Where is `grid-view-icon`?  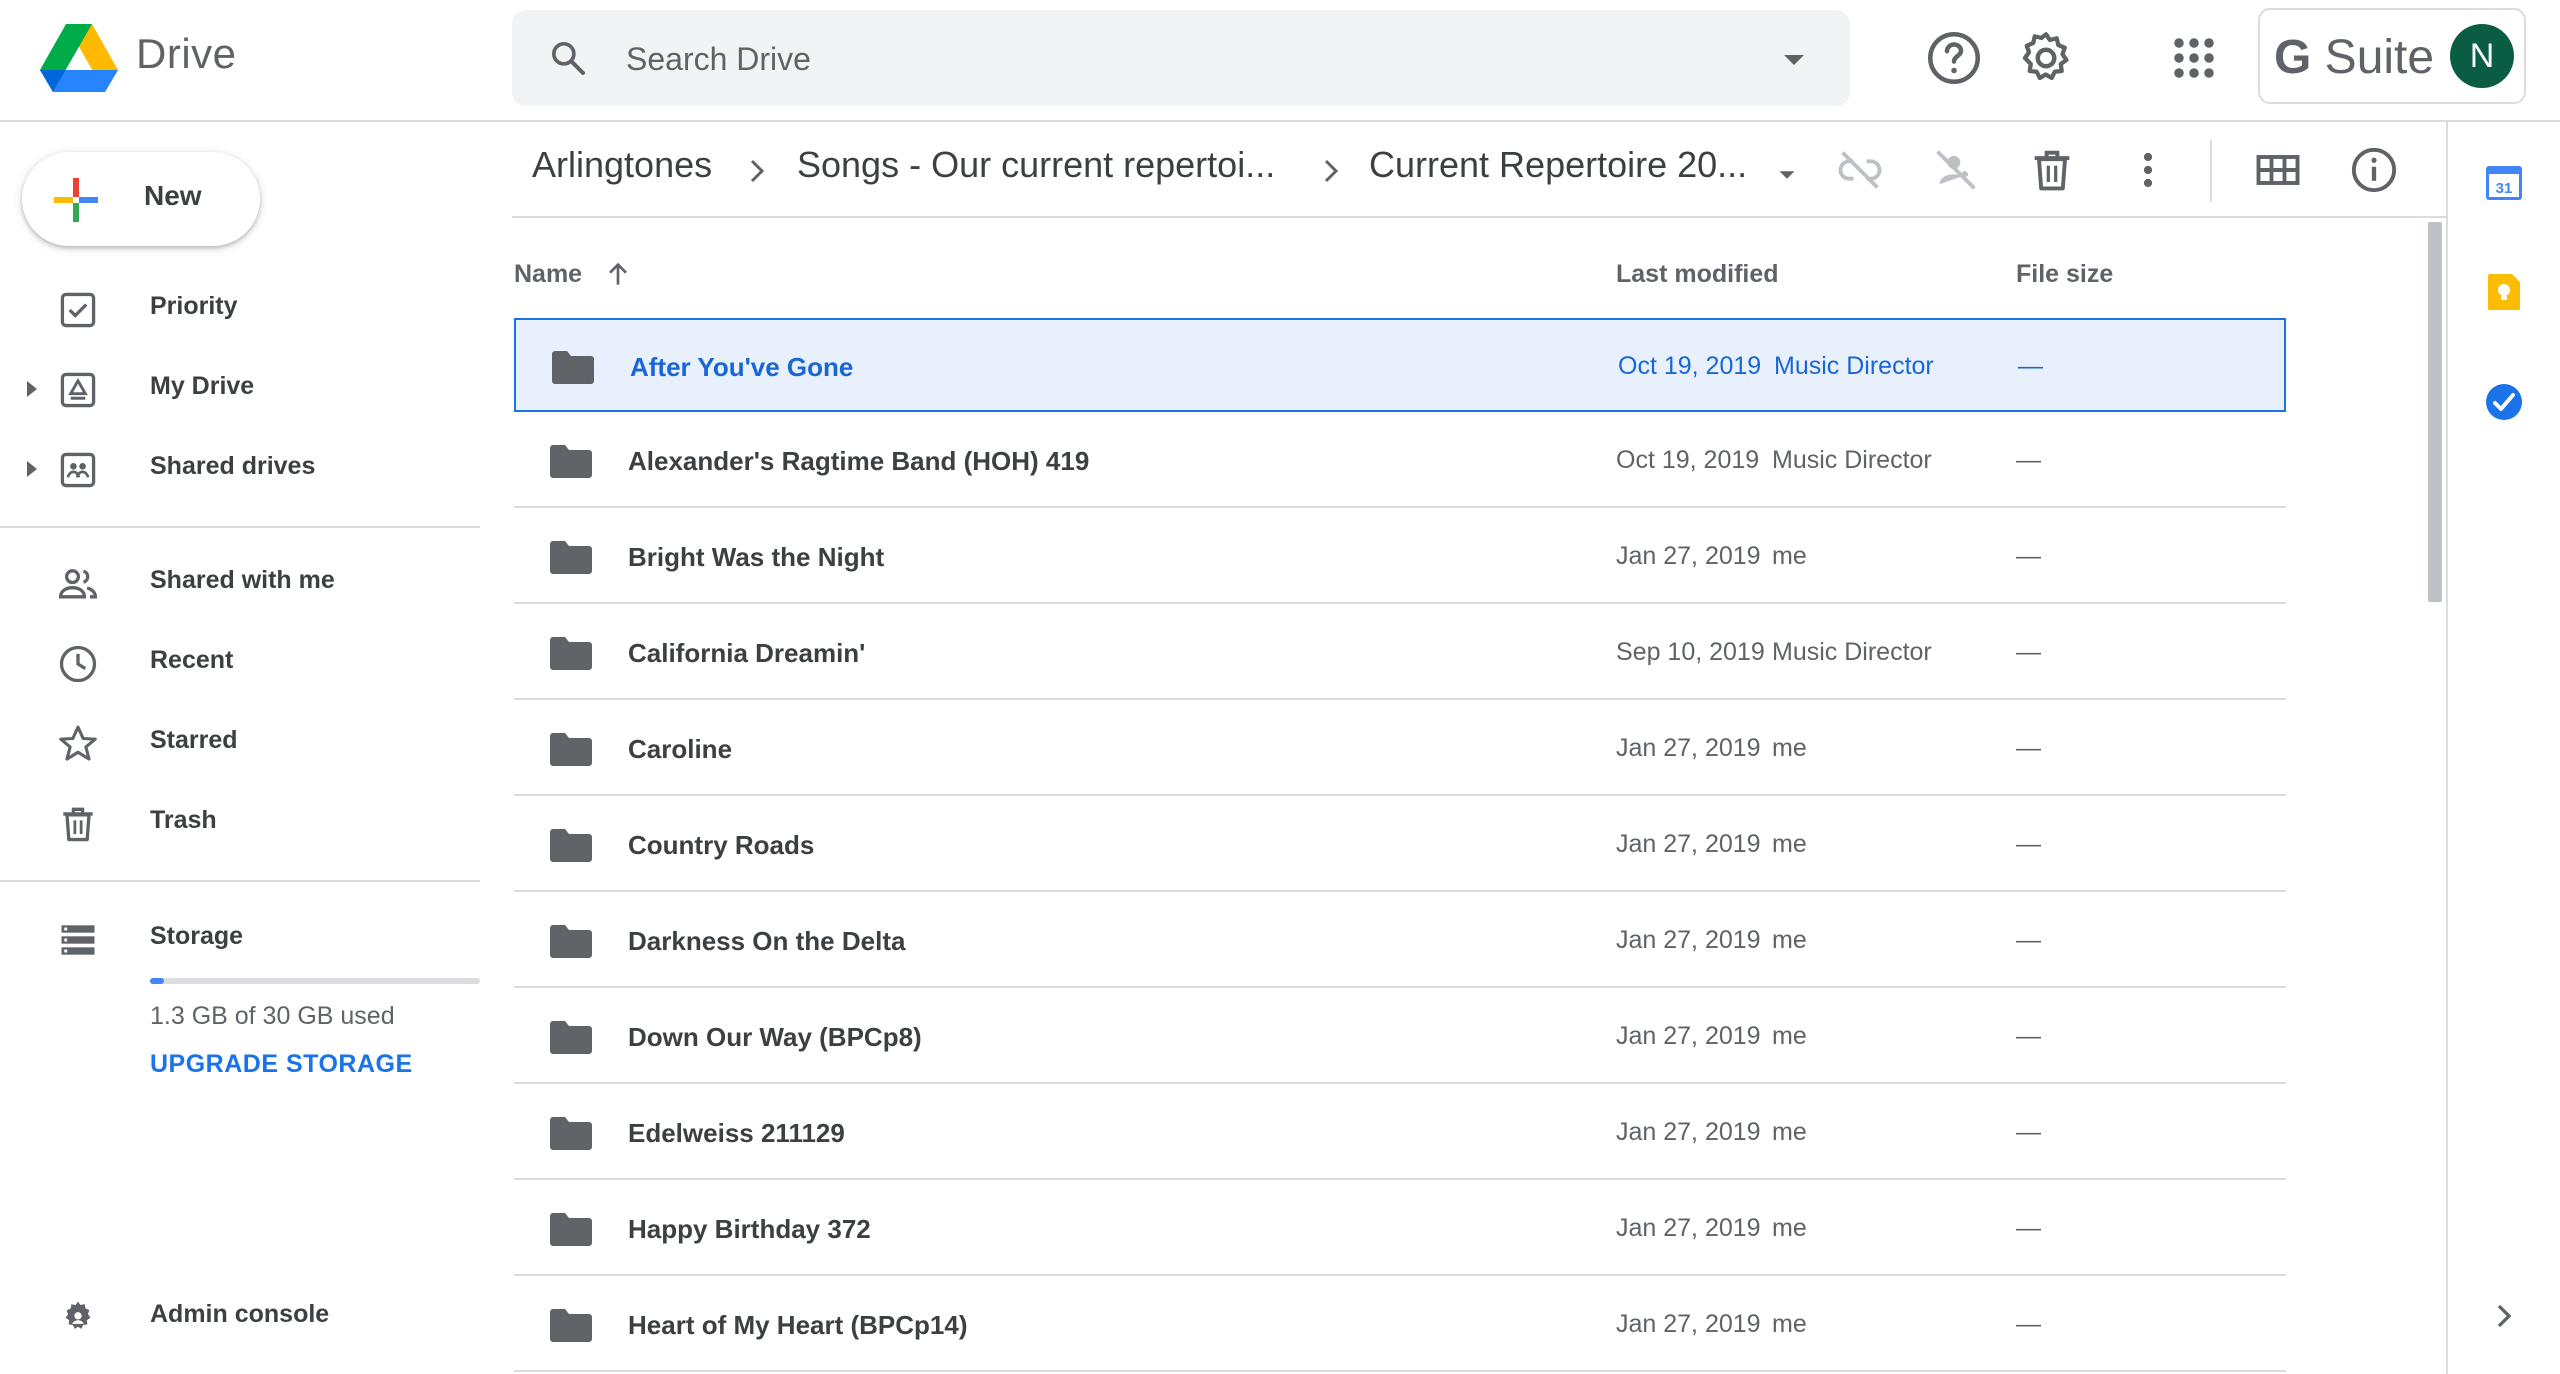
grid-view-icon is located at coordinates (2278, 170).